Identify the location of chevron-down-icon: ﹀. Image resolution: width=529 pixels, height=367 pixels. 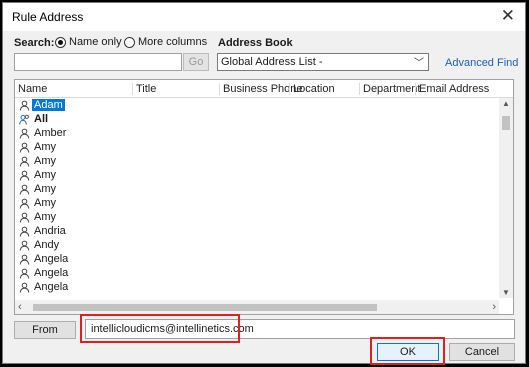
(419, 61).